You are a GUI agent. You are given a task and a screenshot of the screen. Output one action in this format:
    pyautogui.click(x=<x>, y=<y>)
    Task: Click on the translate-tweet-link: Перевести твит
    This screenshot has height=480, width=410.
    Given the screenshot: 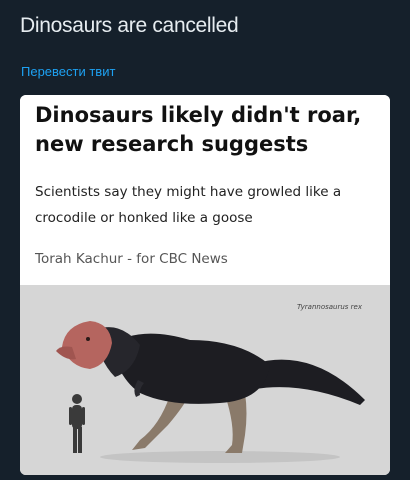 What is the action you would take?
    pyautogui.click(x=68, y=71)
    